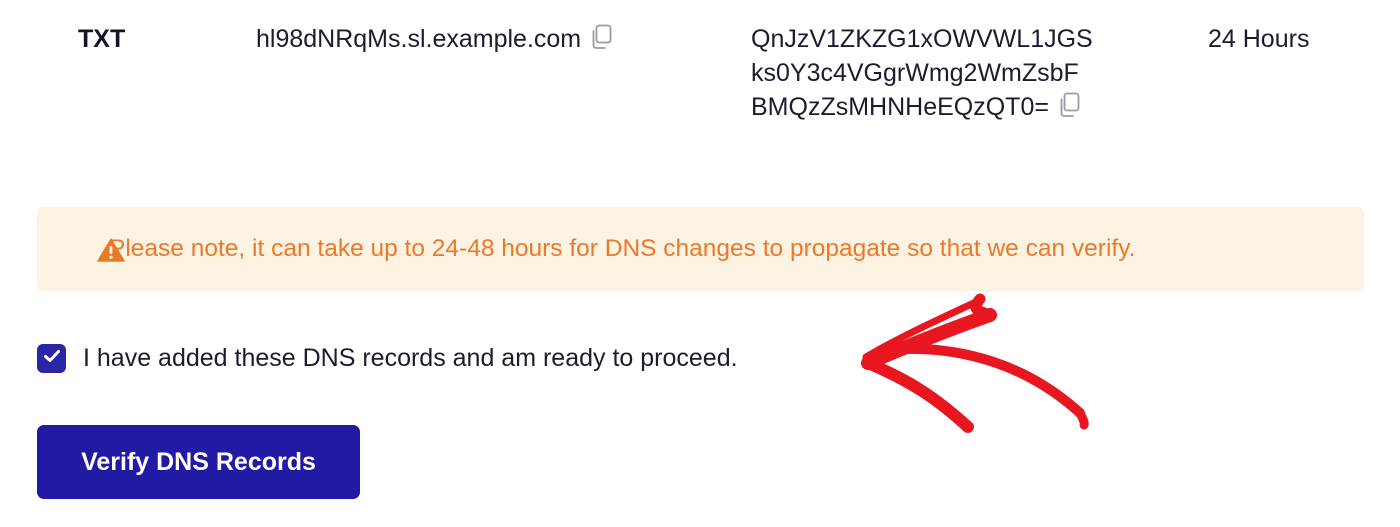  Describe the element at coordinates (975, 363) in the screenshot. I see `red-arrow-annotation` at that location.